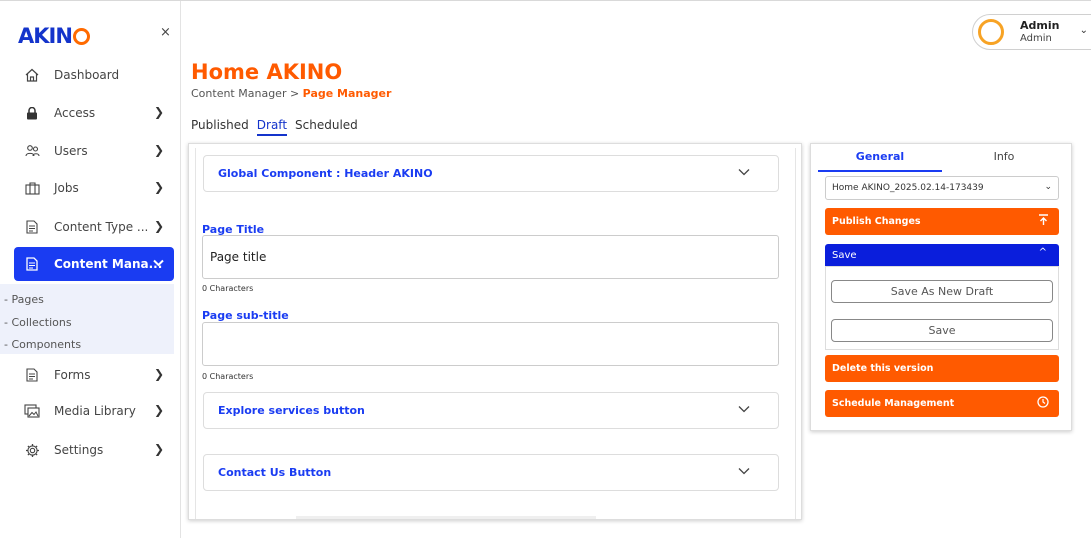 Image resolution: width=1091 pixels, height=538 pixels. I want to click on content-manager-subnav: - Pages - Collections - Components, so click(87, 319).